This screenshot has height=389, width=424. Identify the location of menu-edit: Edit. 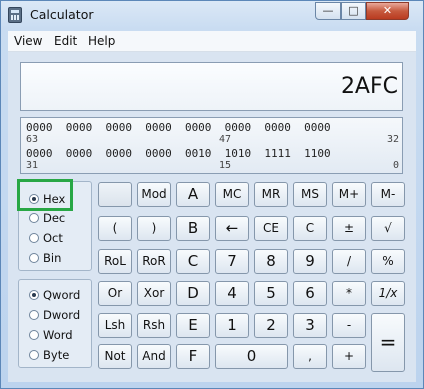
(65, 41).